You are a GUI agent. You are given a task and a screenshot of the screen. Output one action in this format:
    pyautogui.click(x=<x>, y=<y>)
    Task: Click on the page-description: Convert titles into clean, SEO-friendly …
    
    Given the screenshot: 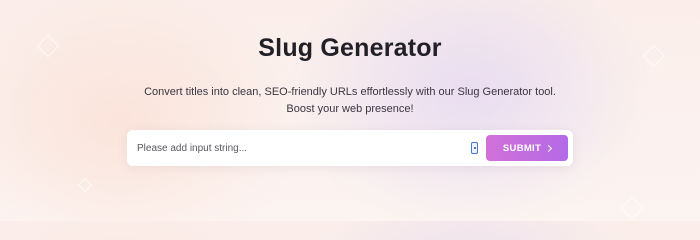 What is the action you would take?
    pyautogui.click(x=350, y=100)
    